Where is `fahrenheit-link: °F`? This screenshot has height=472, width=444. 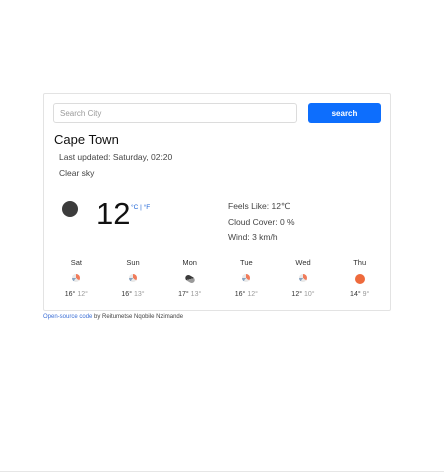
fahrenheit-link: °F is located at coordinates (147, 207).